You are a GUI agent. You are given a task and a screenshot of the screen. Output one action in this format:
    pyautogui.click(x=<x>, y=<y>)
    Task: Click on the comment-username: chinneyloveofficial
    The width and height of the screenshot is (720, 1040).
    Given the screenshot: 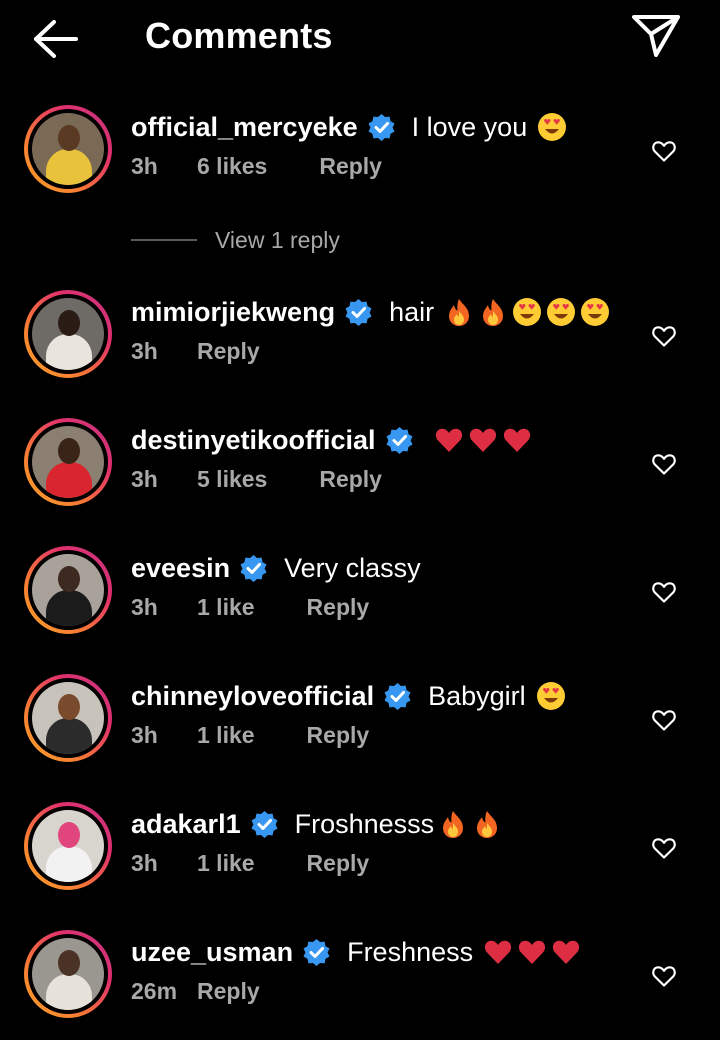 What is the action you would take?
    pyautogui.click(x=252, y=696)
    